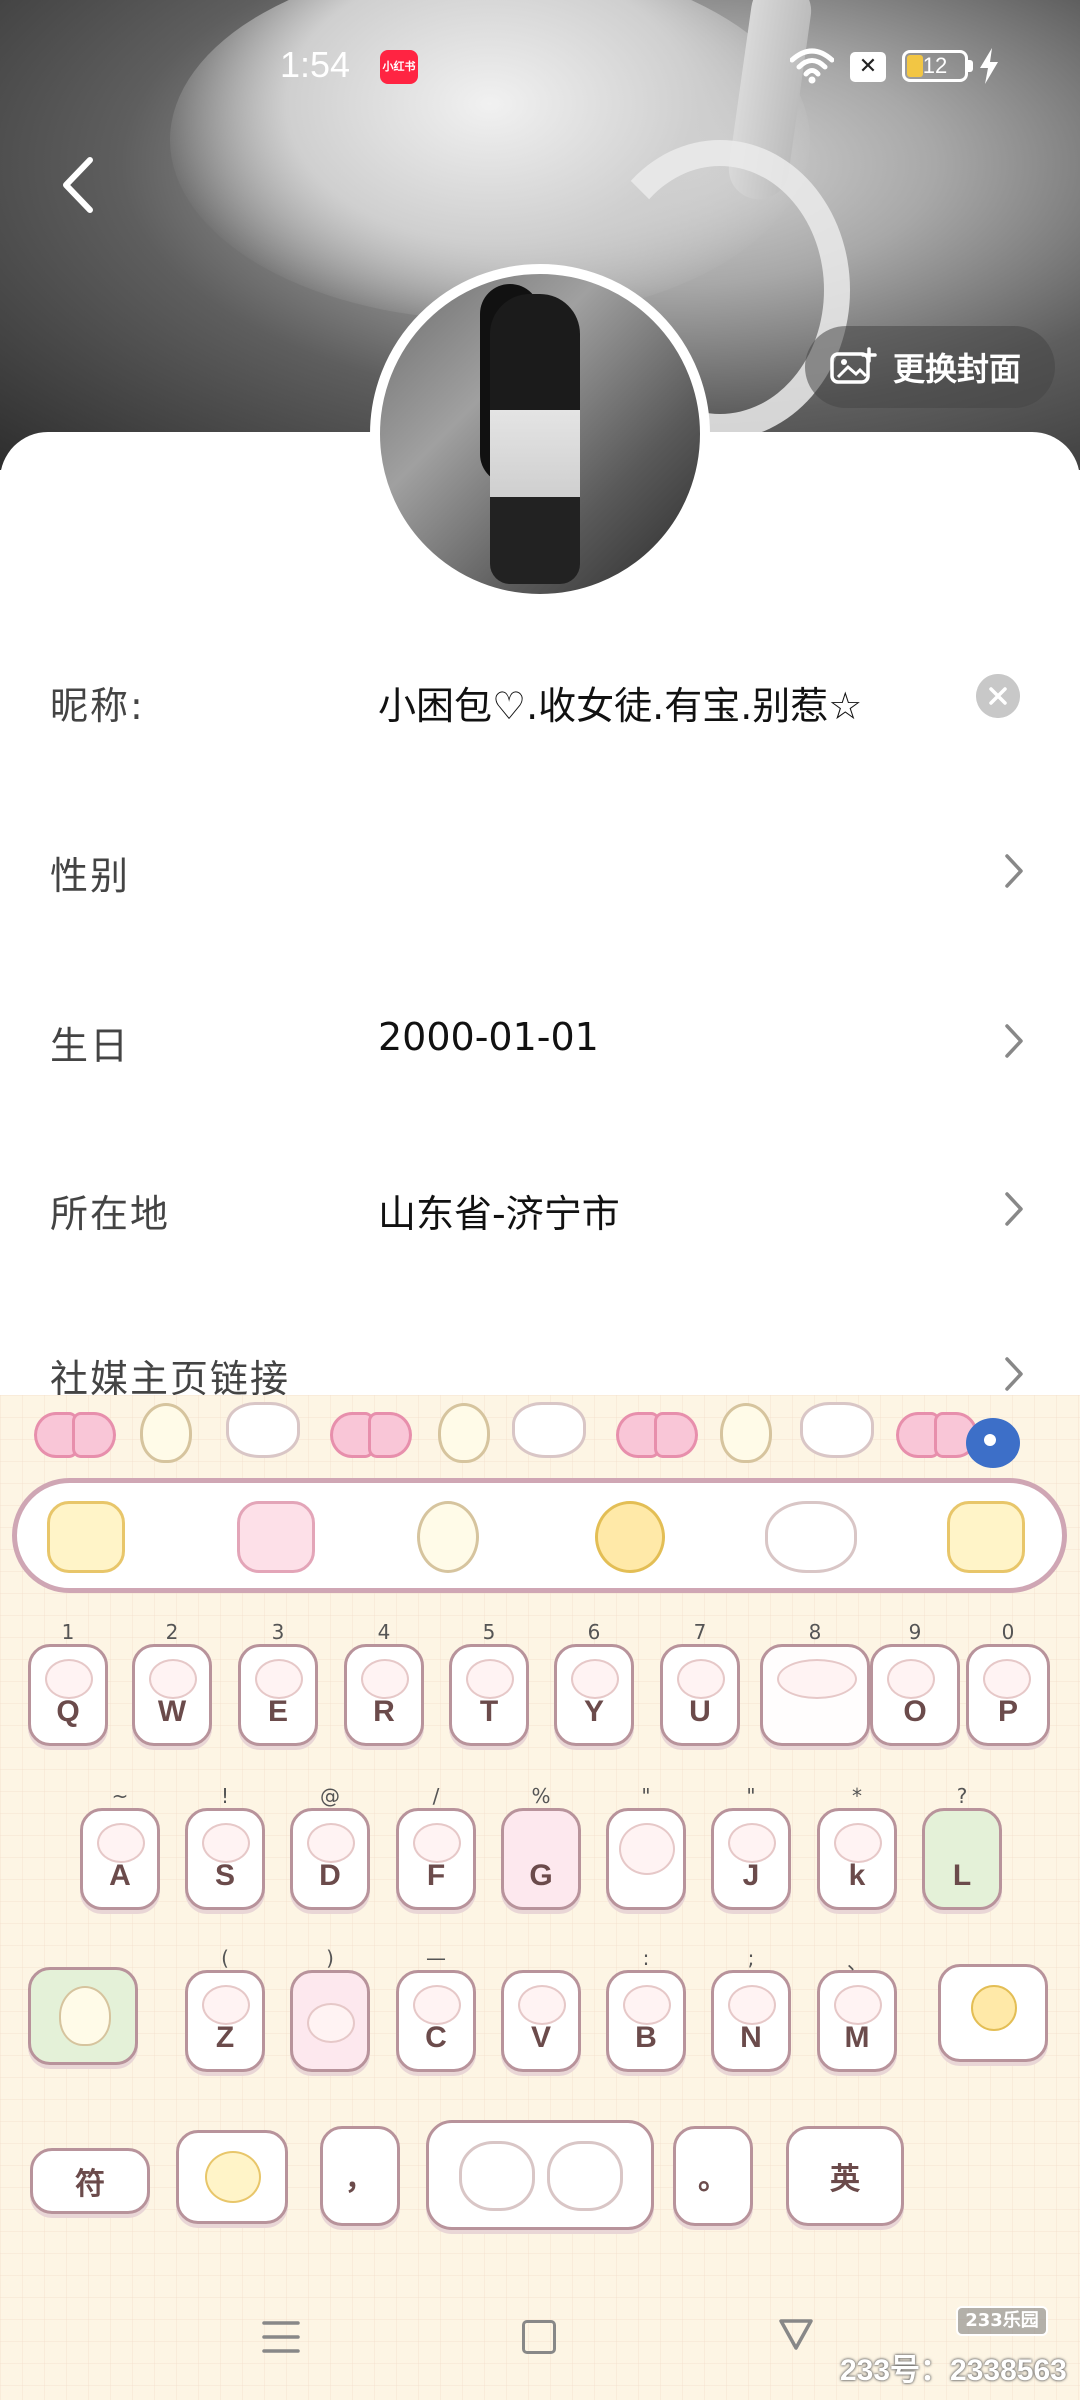 This screenshot has width=1080, height=2400. What do you see at coordinates (110, 1214) in the screenshot?
I see `location-label: 所在地` at bounding box center [110, 1214].